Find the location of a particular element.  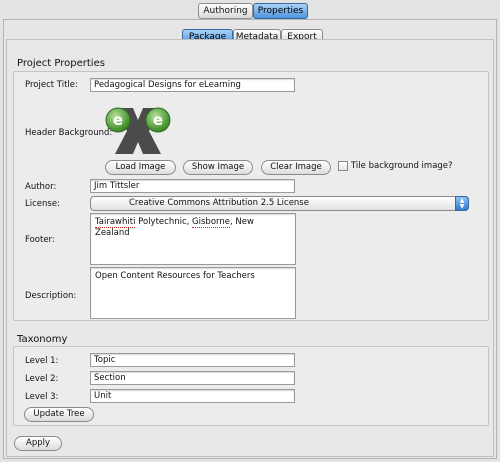

level1-field: Topic is located at coordinates (192, 360).